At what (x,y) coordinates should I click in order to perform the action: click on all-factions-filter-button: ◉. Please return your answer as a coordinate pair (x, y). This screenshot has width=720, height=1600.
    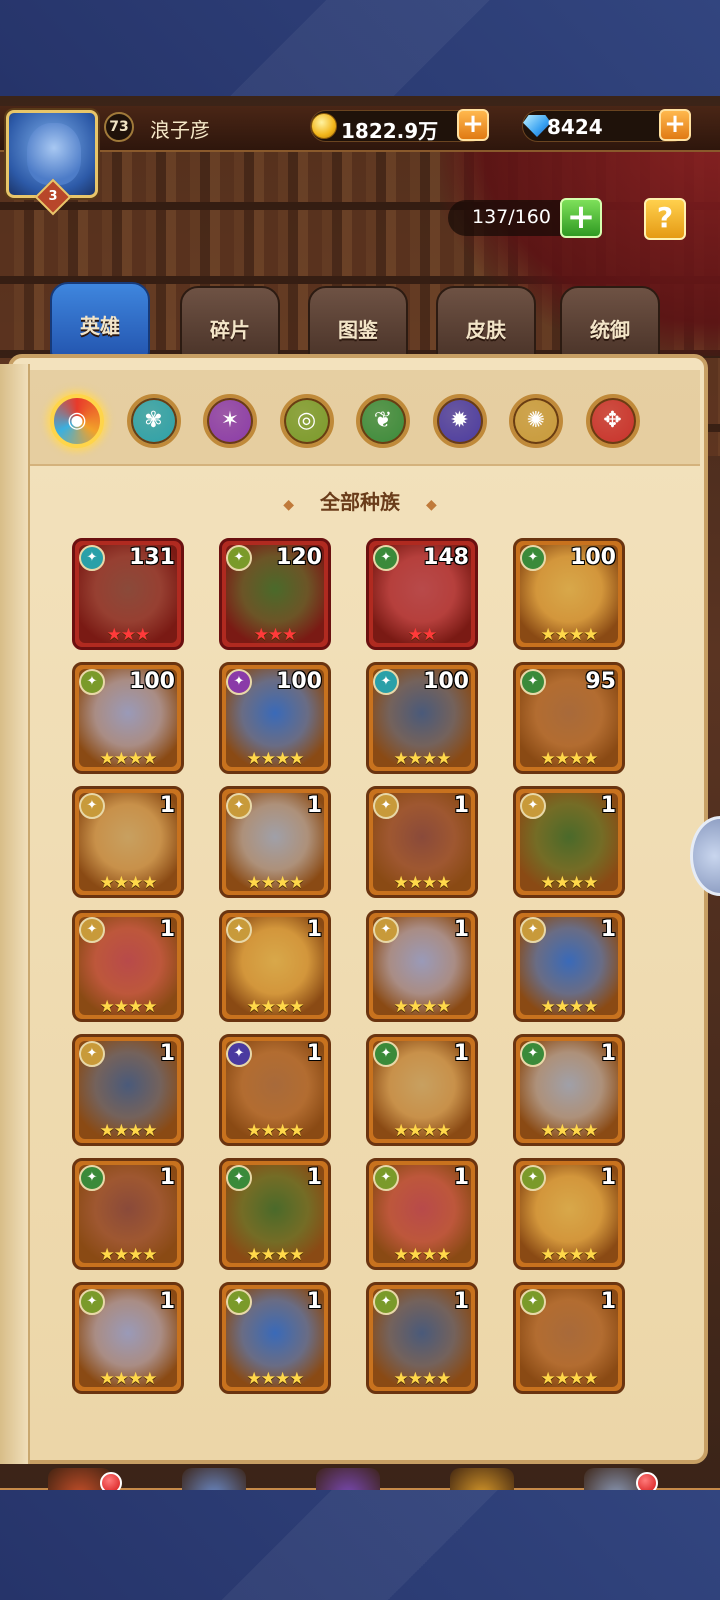
    Looking at the image, I should click on (77, 421).